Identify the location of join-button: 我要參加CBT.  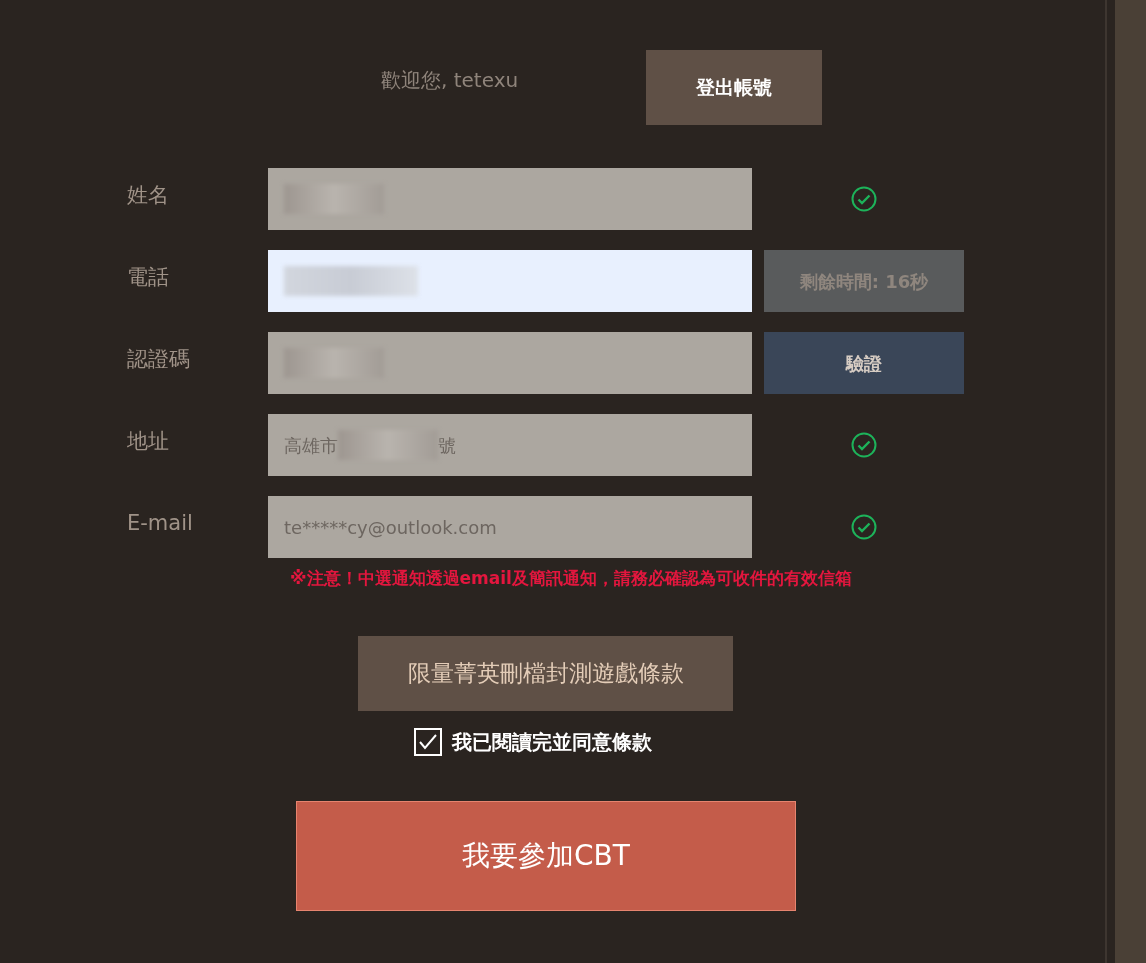
(546, 855).